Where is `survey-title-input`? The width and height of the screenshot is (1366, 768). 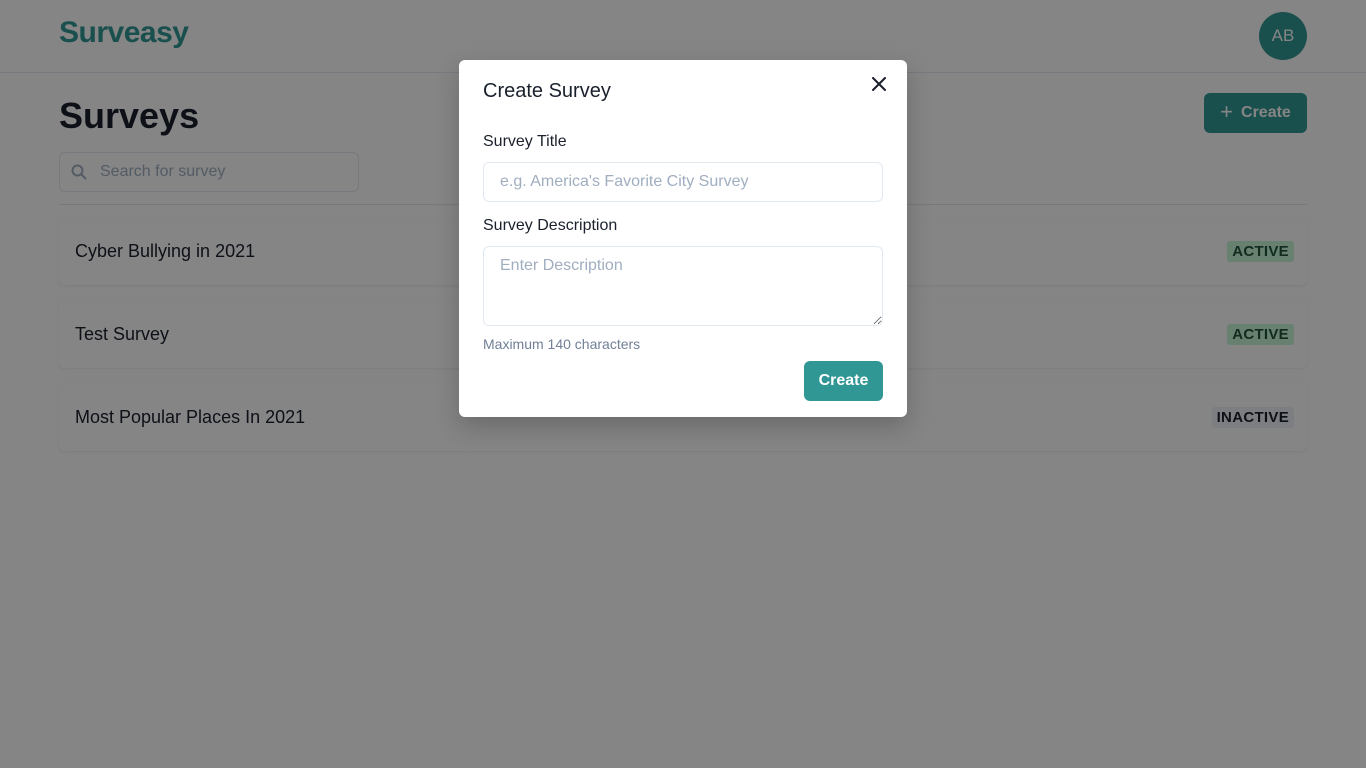
survey-title-input is located at coordinates (683, 182).